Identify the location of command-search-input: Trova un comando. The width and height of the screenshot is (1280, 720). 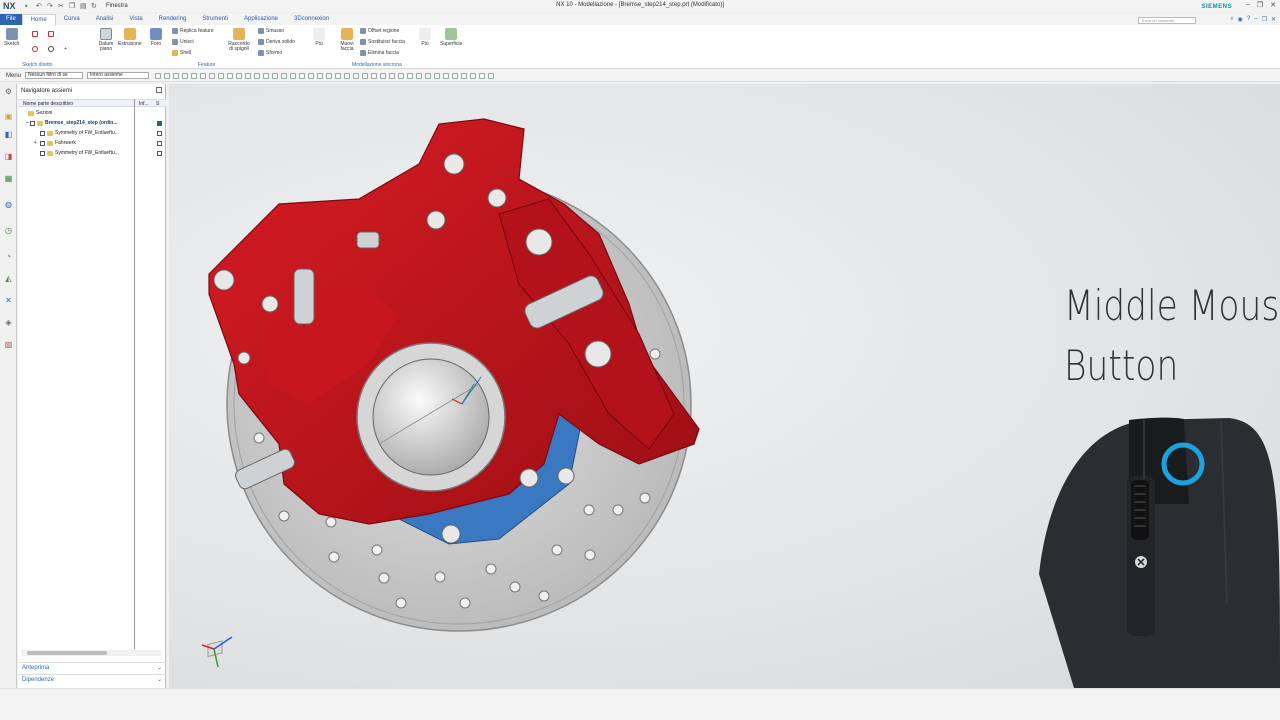
(1167, 20).